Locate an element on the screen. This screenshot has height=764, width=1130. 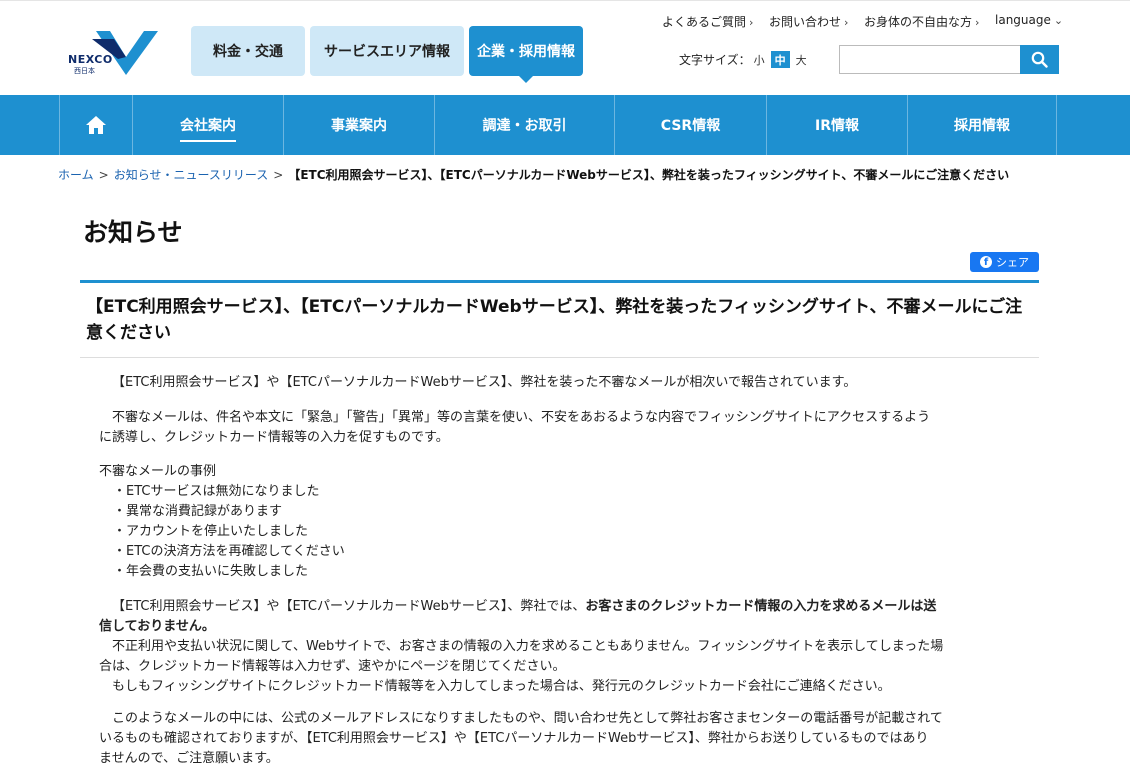
tab-label: 料金・交通 is located at coordinates (248, 52).